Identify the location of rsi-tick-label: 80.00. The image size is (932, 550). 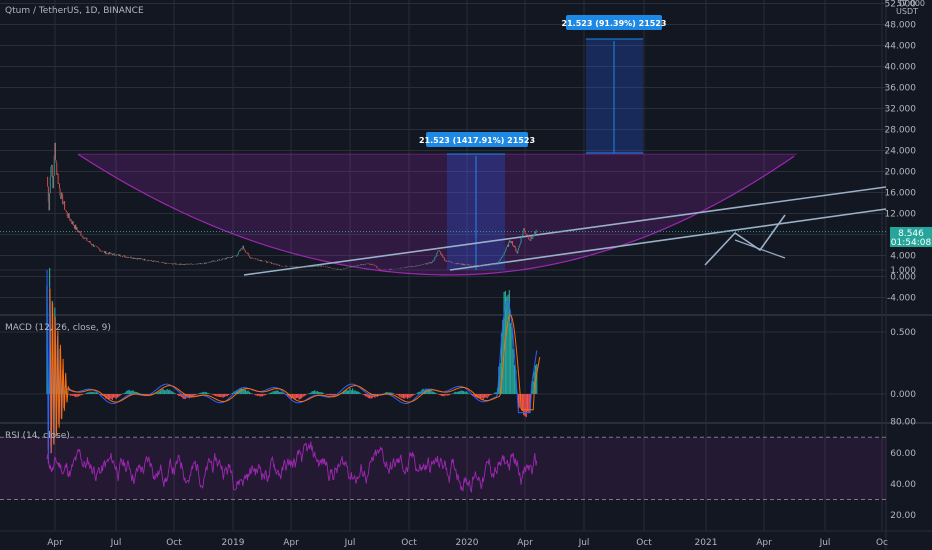
(903, 423).